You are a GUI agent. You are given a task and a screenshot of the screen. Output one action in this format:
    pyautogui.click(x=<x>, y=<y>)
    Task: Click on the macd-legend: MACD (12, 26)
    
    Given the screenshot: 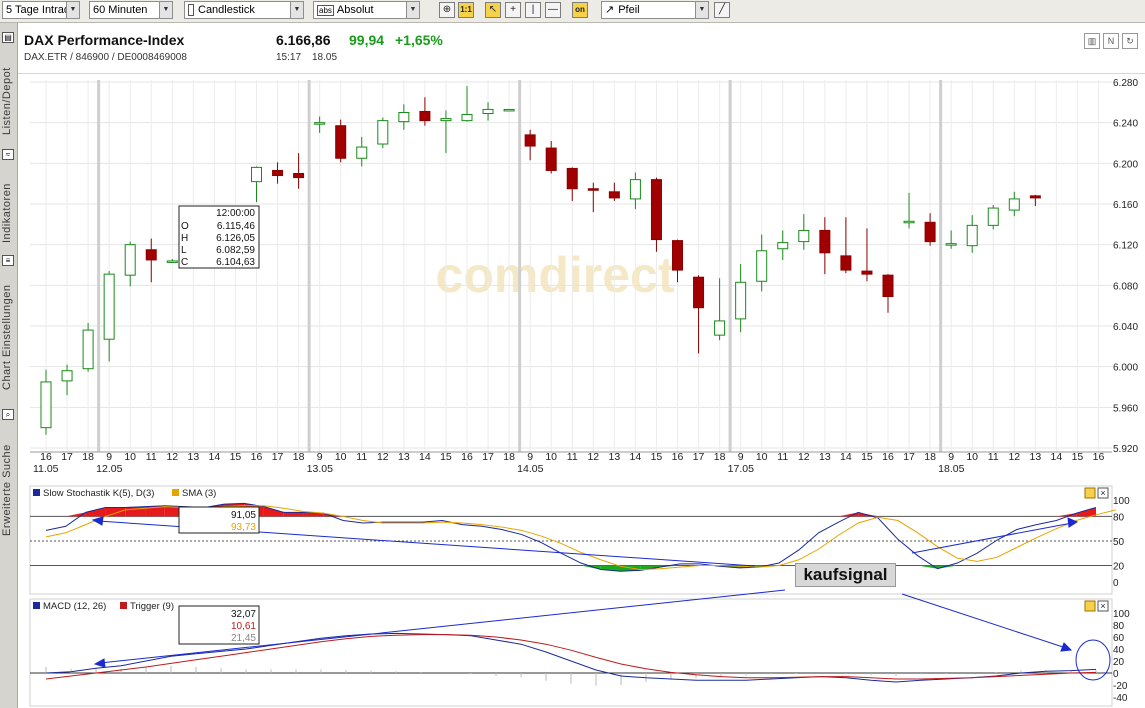 What is the action you would take?
    pyautogui.click(x=74, y=606)
    